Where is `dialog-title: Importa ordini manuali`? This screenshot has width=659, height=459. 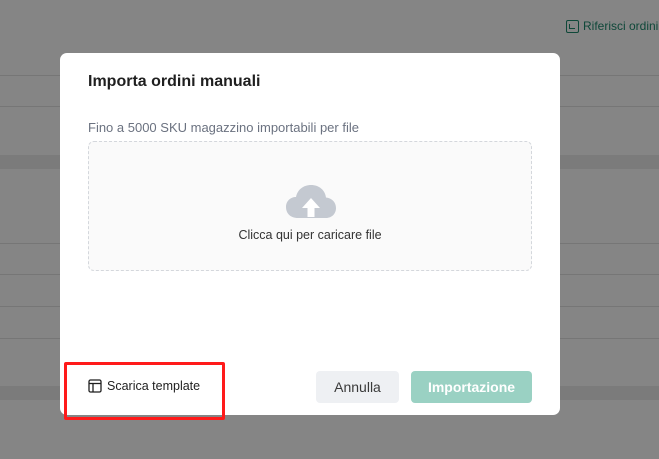
dialog-title: Importa ordini manuali is located at coordinates (174, 81).